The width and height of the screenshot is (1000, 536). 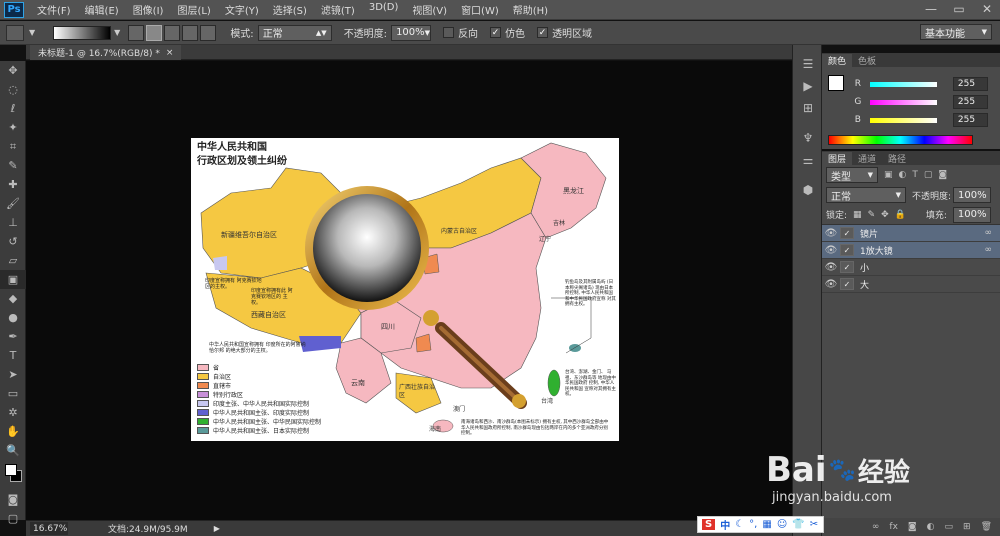 What do you see at coordinates (872, 215) in the screenshot?
I see `lock-image-icon: ✎` at bounding box center [872, 215].